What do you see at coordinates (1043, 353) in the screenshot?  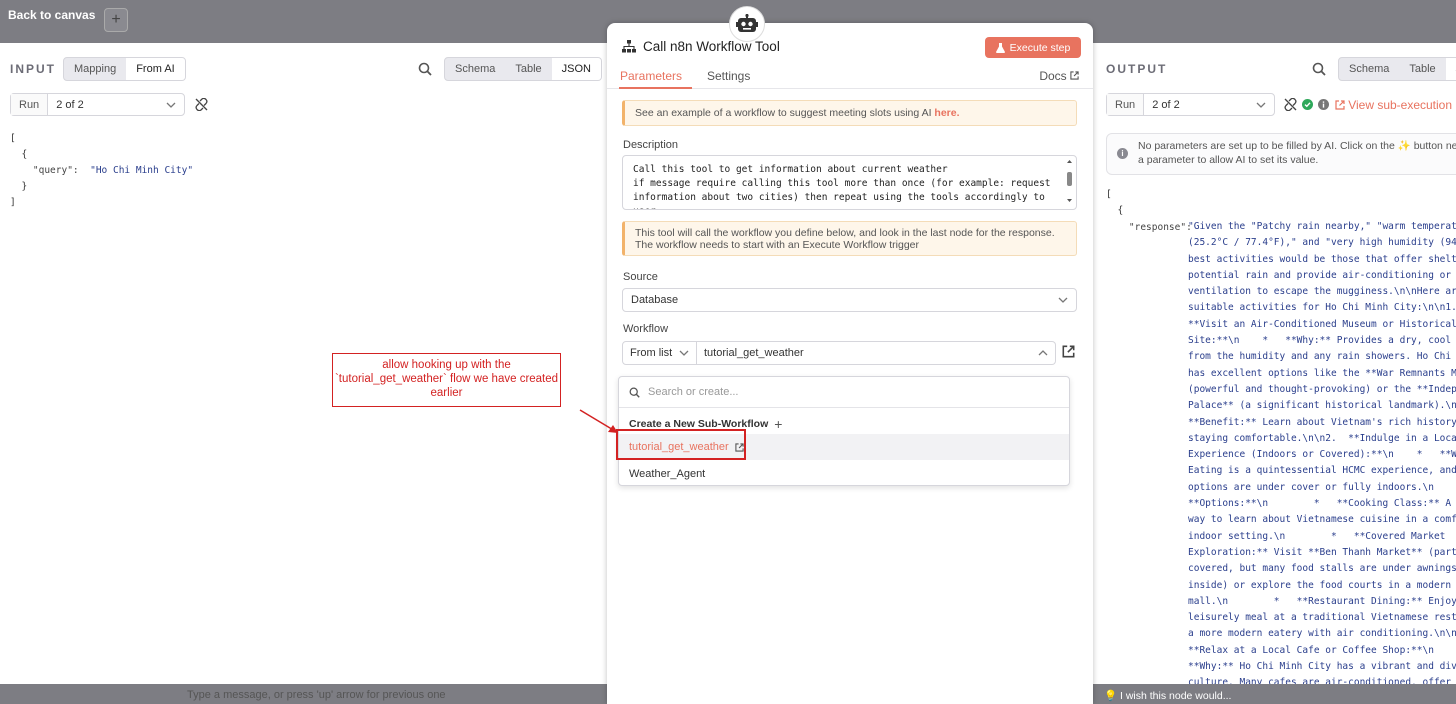 I see `chevron-up-icon` at bounding box center [1043, 353].